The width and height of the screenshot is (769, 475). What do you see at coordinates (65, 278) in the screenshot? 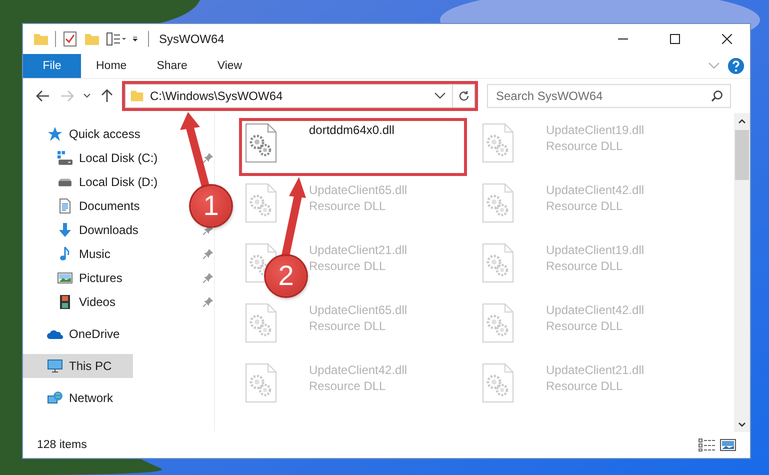
I see `picture-icon` at bounding box center [65, 278].